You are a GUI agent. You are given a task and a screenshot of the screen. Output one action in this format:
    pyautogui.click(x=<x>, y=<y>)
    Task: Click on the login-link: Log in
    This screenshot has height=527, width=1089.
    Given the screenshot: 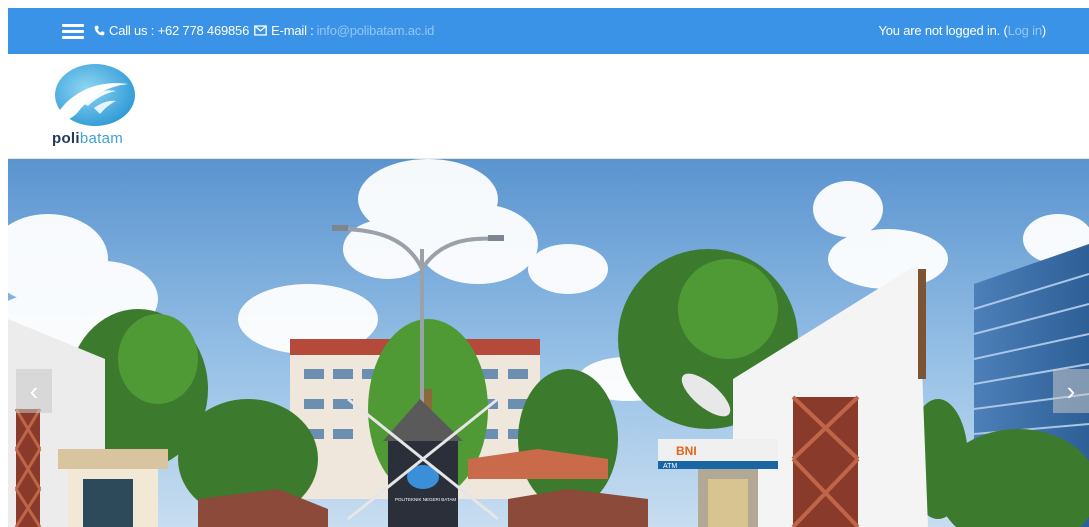 What is the action you would take?
    pyautogui.click(x=1025, y=30)
    